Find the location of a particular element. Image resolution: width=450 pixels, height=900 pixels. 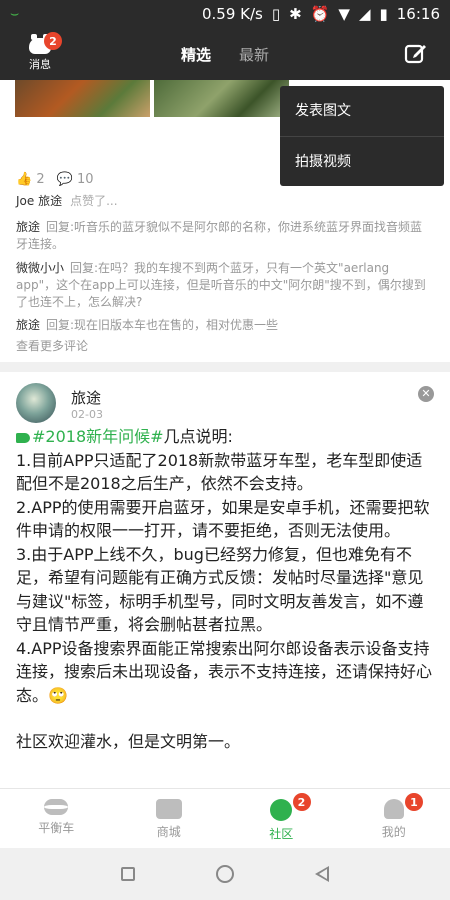

community-badge: 2 is located at coordinates (301, 802).